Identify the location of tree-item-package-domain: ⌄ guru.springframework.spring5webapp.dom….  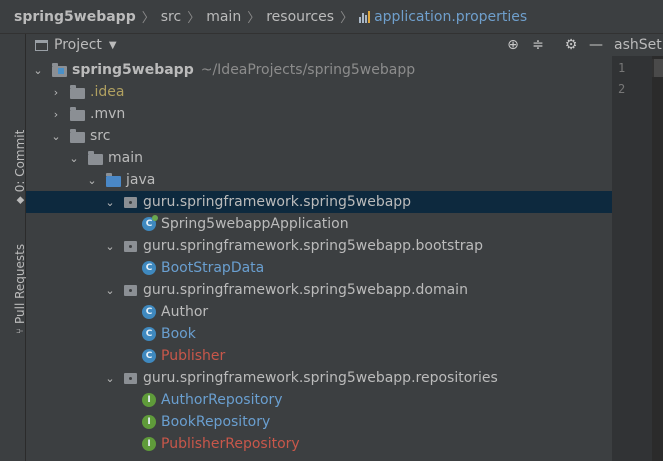
(319, 290).